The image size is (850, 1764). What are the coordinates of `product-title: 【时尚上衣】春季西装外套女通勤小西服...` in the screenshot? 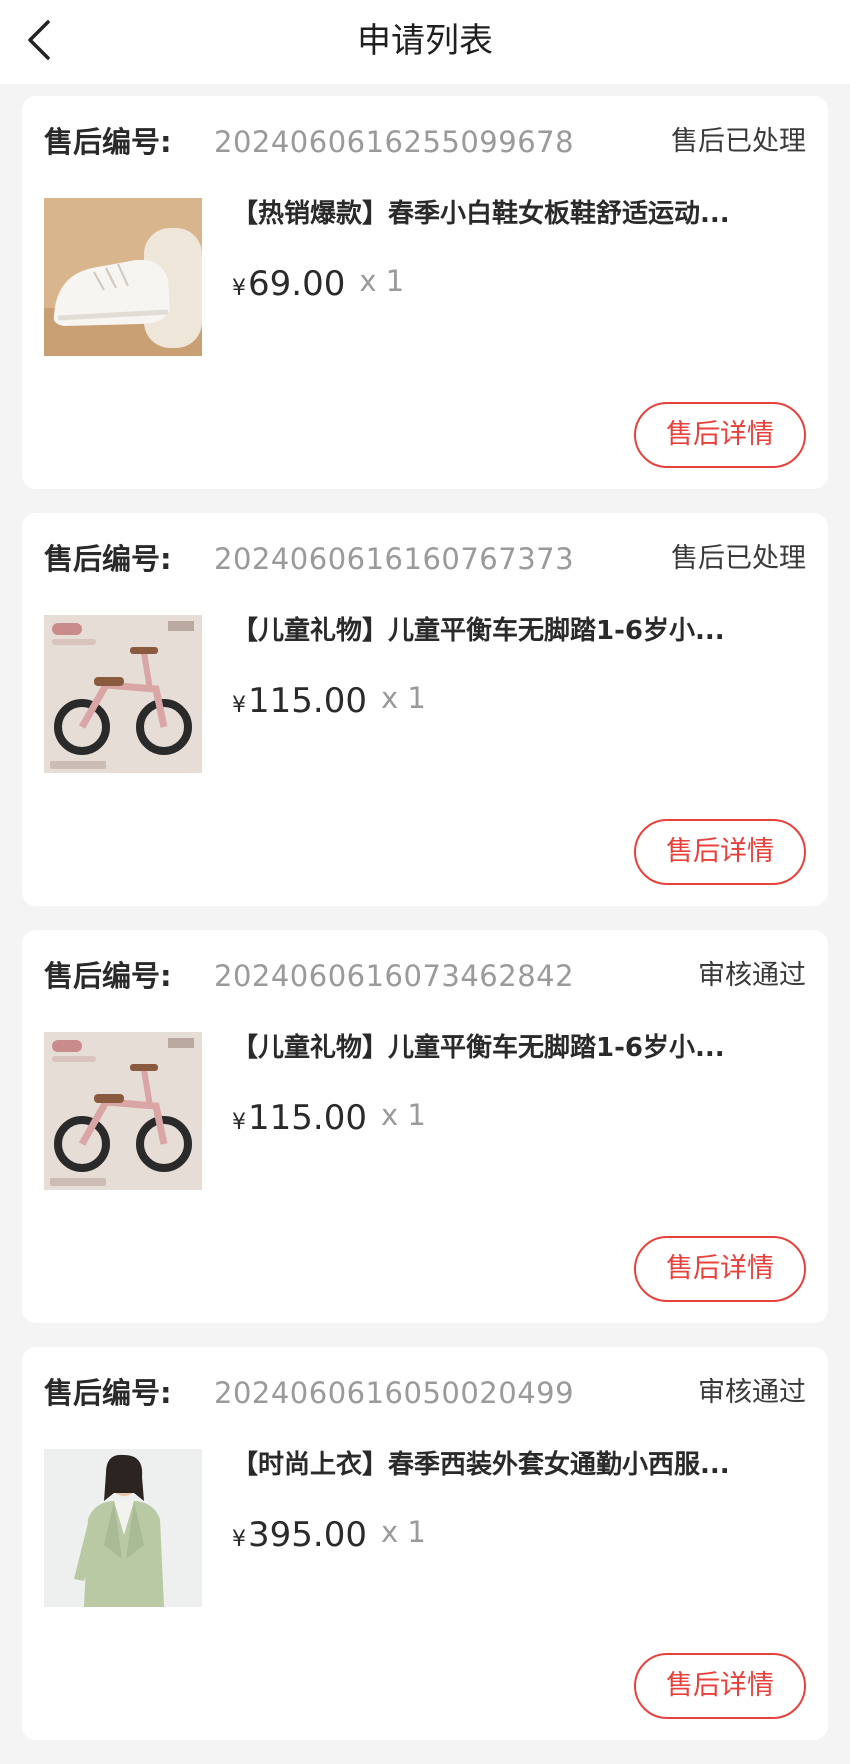 It's located at (512, 1465).